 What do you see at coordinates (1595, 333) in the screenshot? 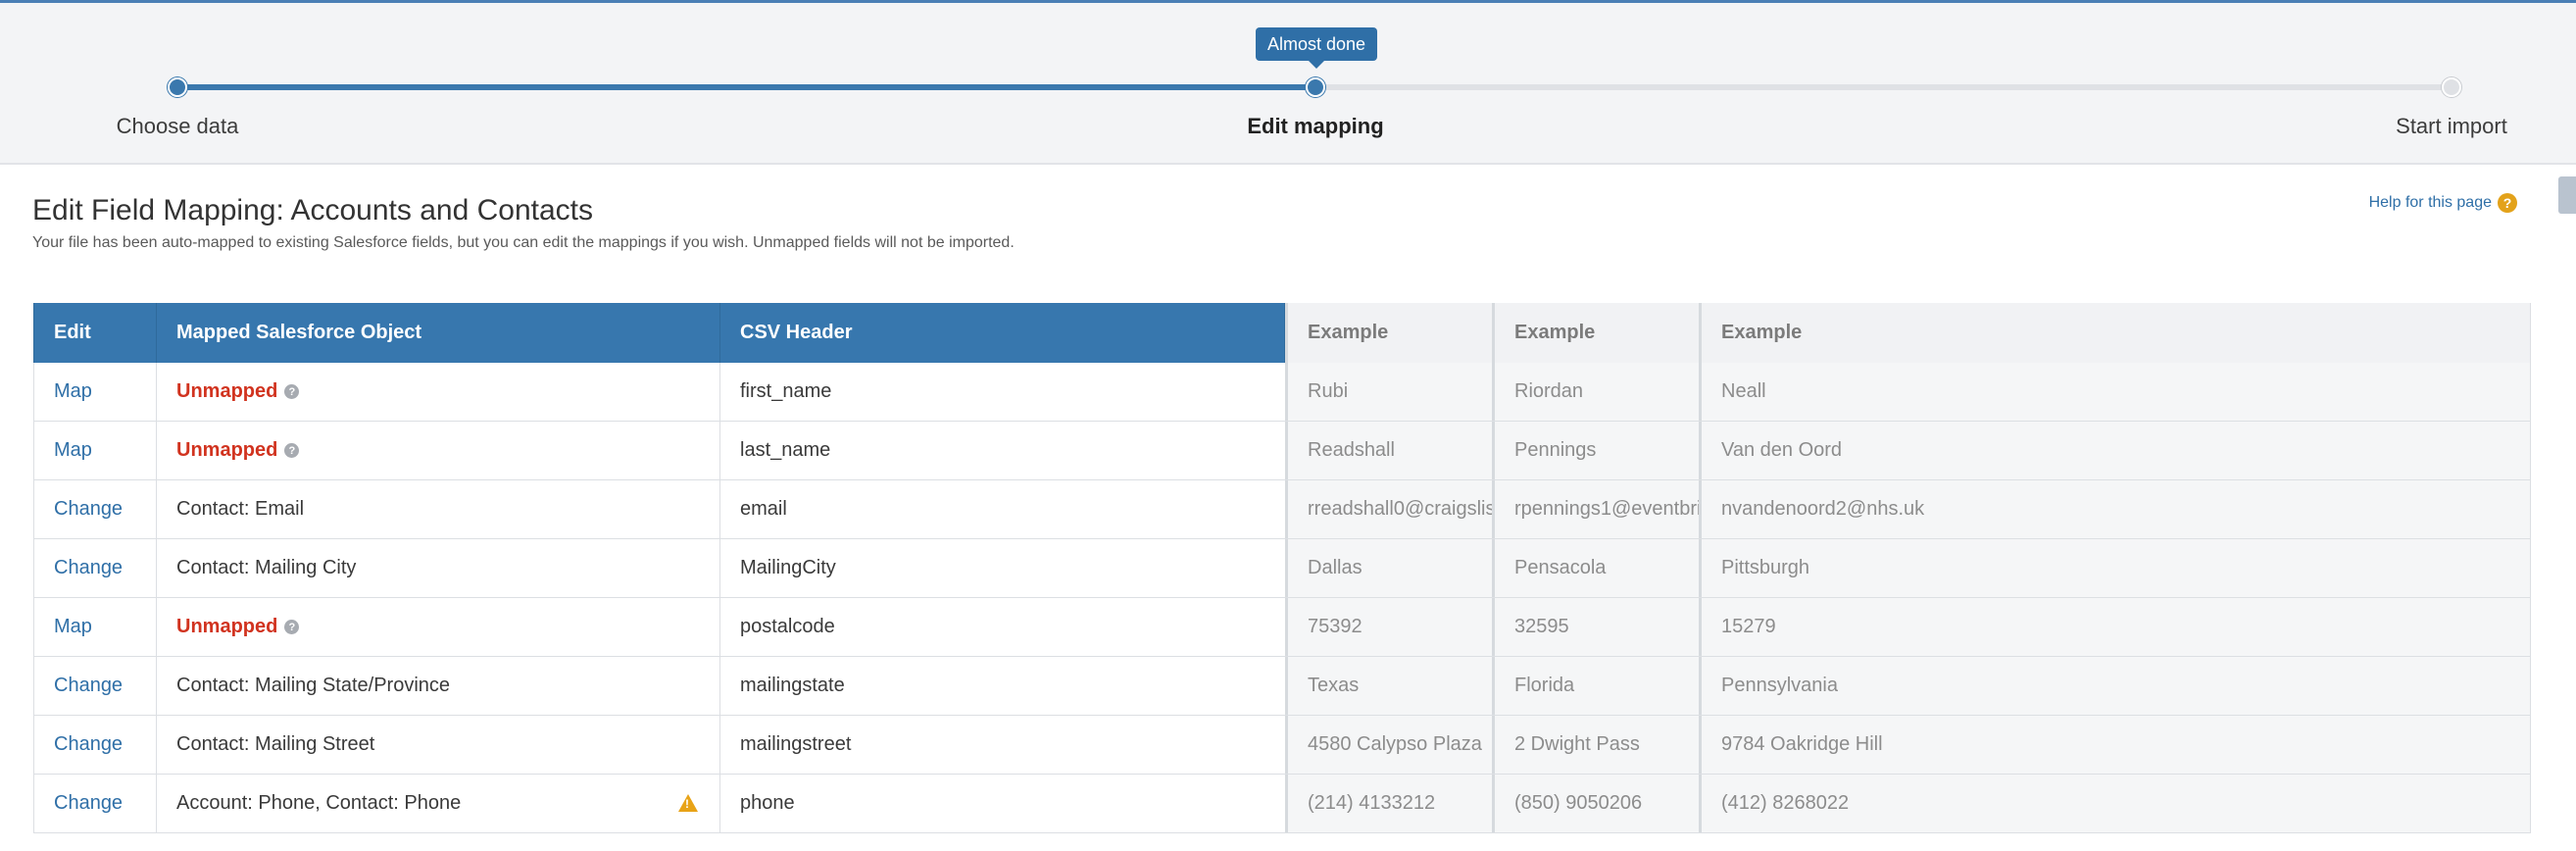
I see `header-example-2: Example` at bounding box center [1595, 333].